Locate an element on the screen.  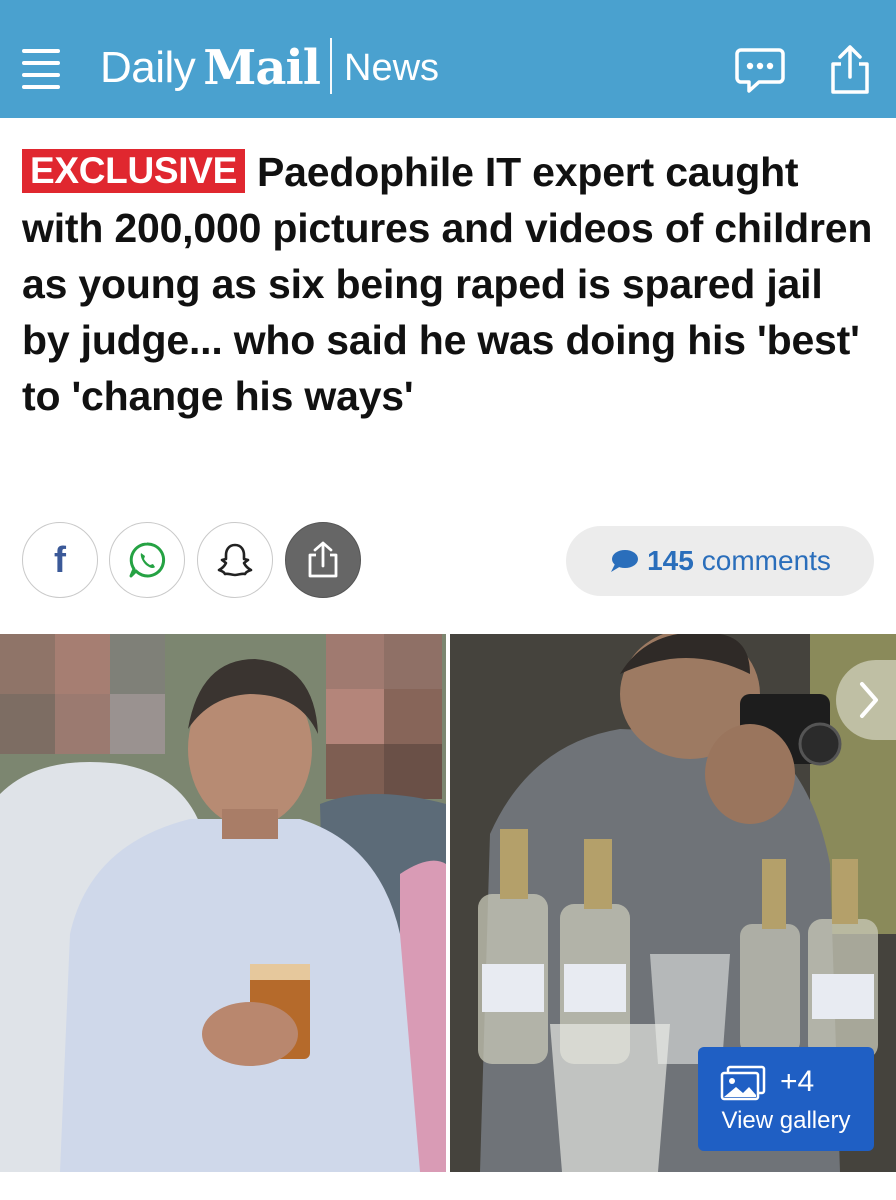
whatsapp-share-button is located at coordinates (147, 560).